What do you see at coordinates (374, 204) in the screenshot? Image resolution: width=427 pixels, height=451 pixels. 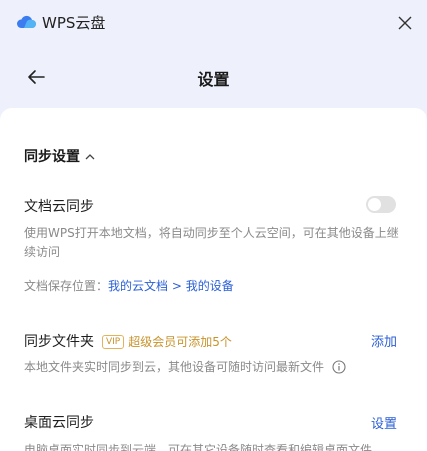 I see `toggle-knob` at bounding box center [374, 204].